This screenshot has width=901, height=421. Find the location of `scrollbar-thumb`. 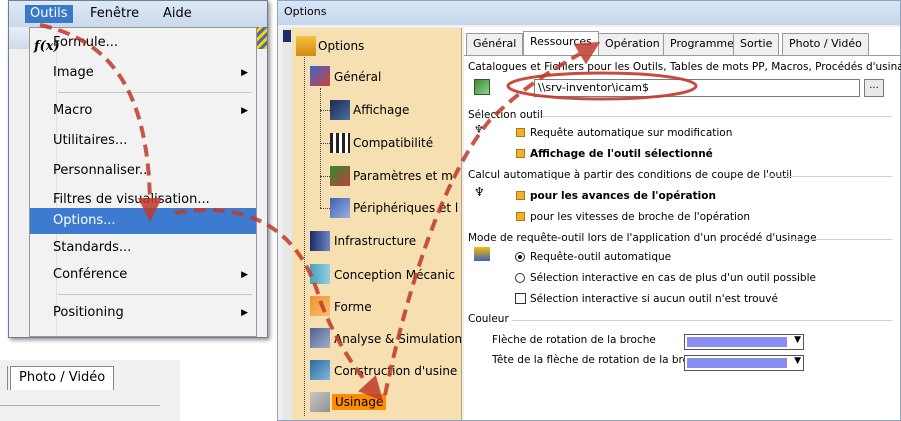

scrollbar-thumb is located at coordinates (287, 36).